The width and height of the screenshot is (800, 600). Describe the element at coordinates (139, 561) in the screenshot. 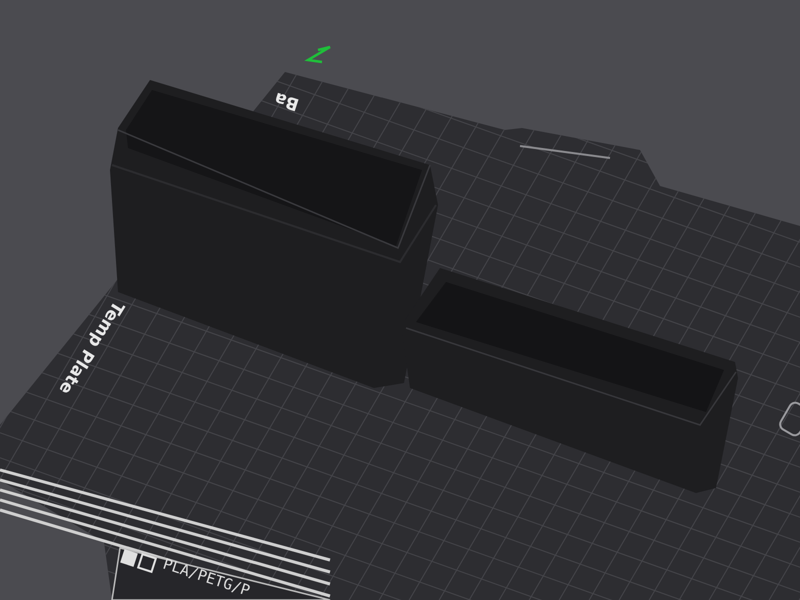

I see `plate-logo-icon` at that location.